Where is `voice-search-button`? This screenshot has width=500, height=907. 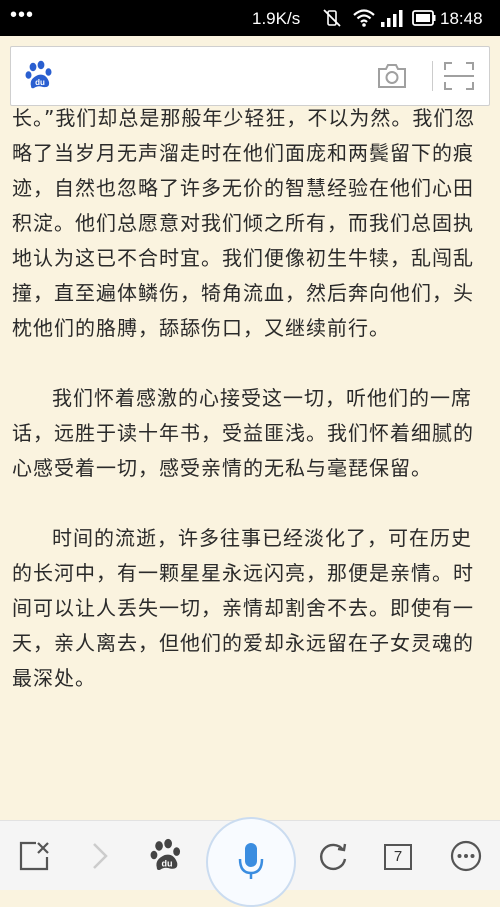
voice-search-button is located at coordinates (251, 862).